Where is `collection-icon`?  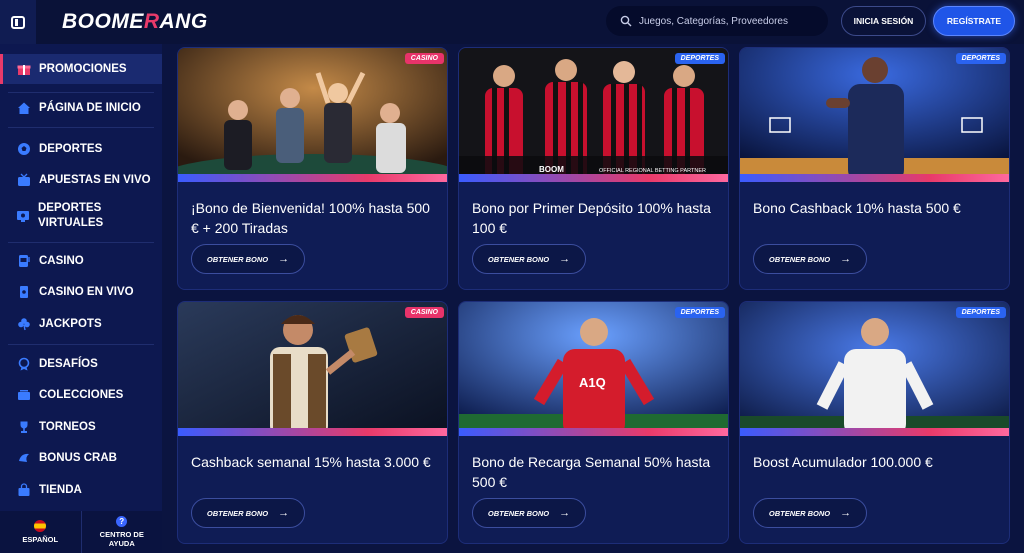
collection-icon is located at coordinates (23, 395).